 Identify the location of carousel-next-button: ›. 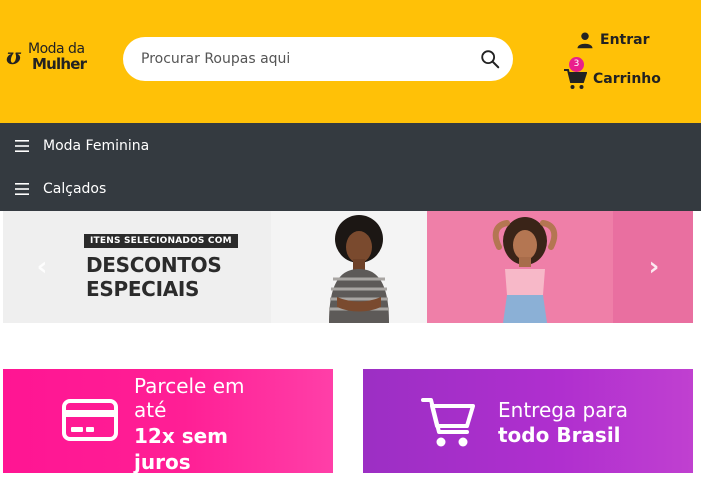
(654, 267).